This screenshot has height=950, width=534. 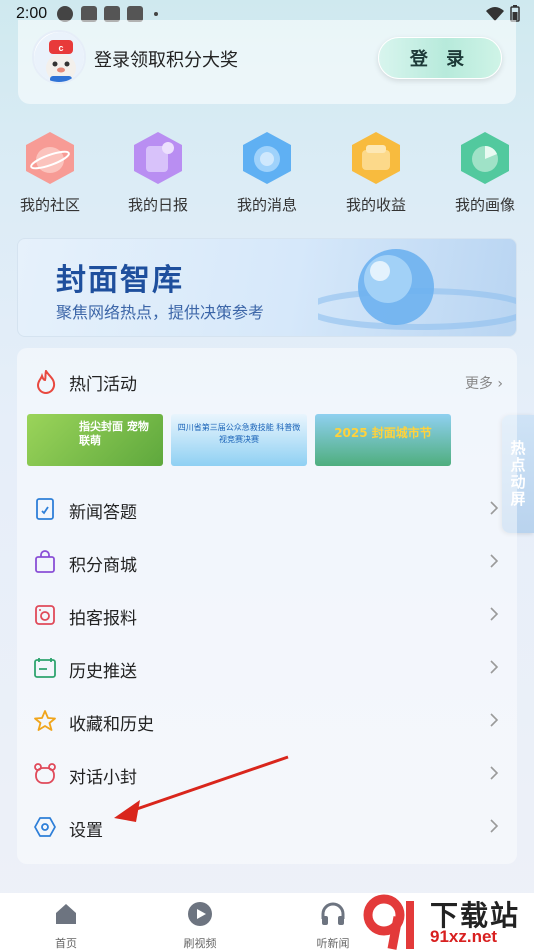 I want to click on watermark: 下载站 91xz.net, so click(x=448, y=921).